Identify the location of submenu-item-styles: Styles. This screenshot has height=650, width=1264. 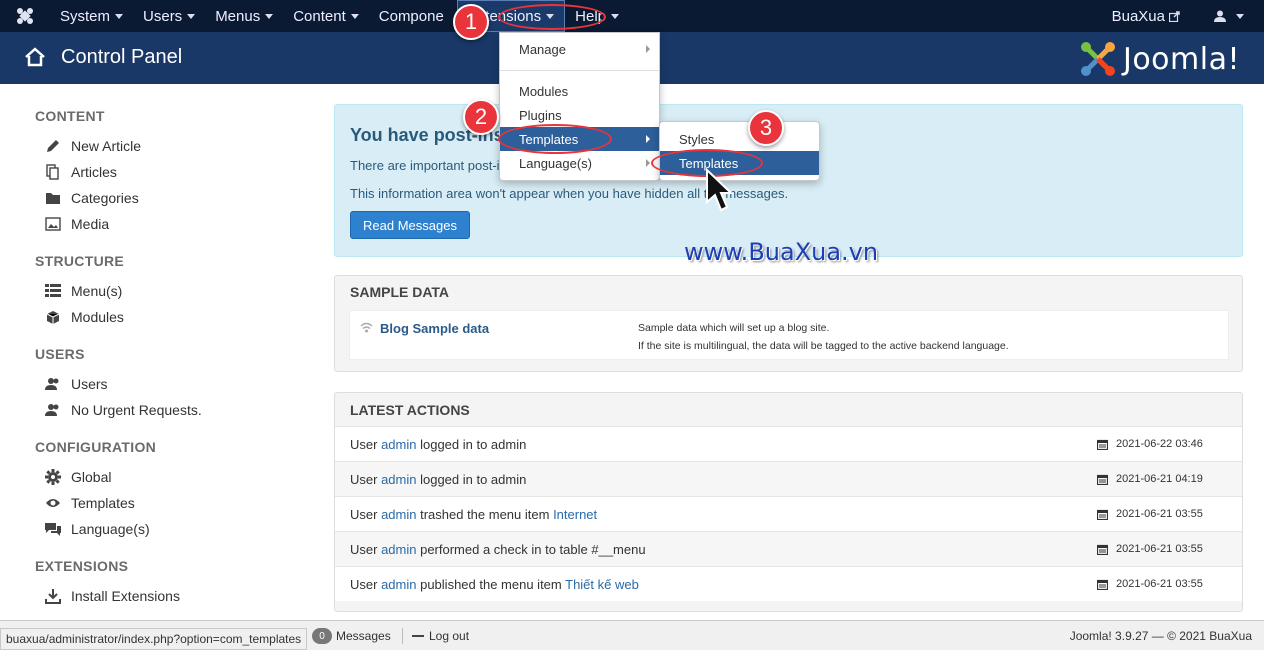
(739, 139).